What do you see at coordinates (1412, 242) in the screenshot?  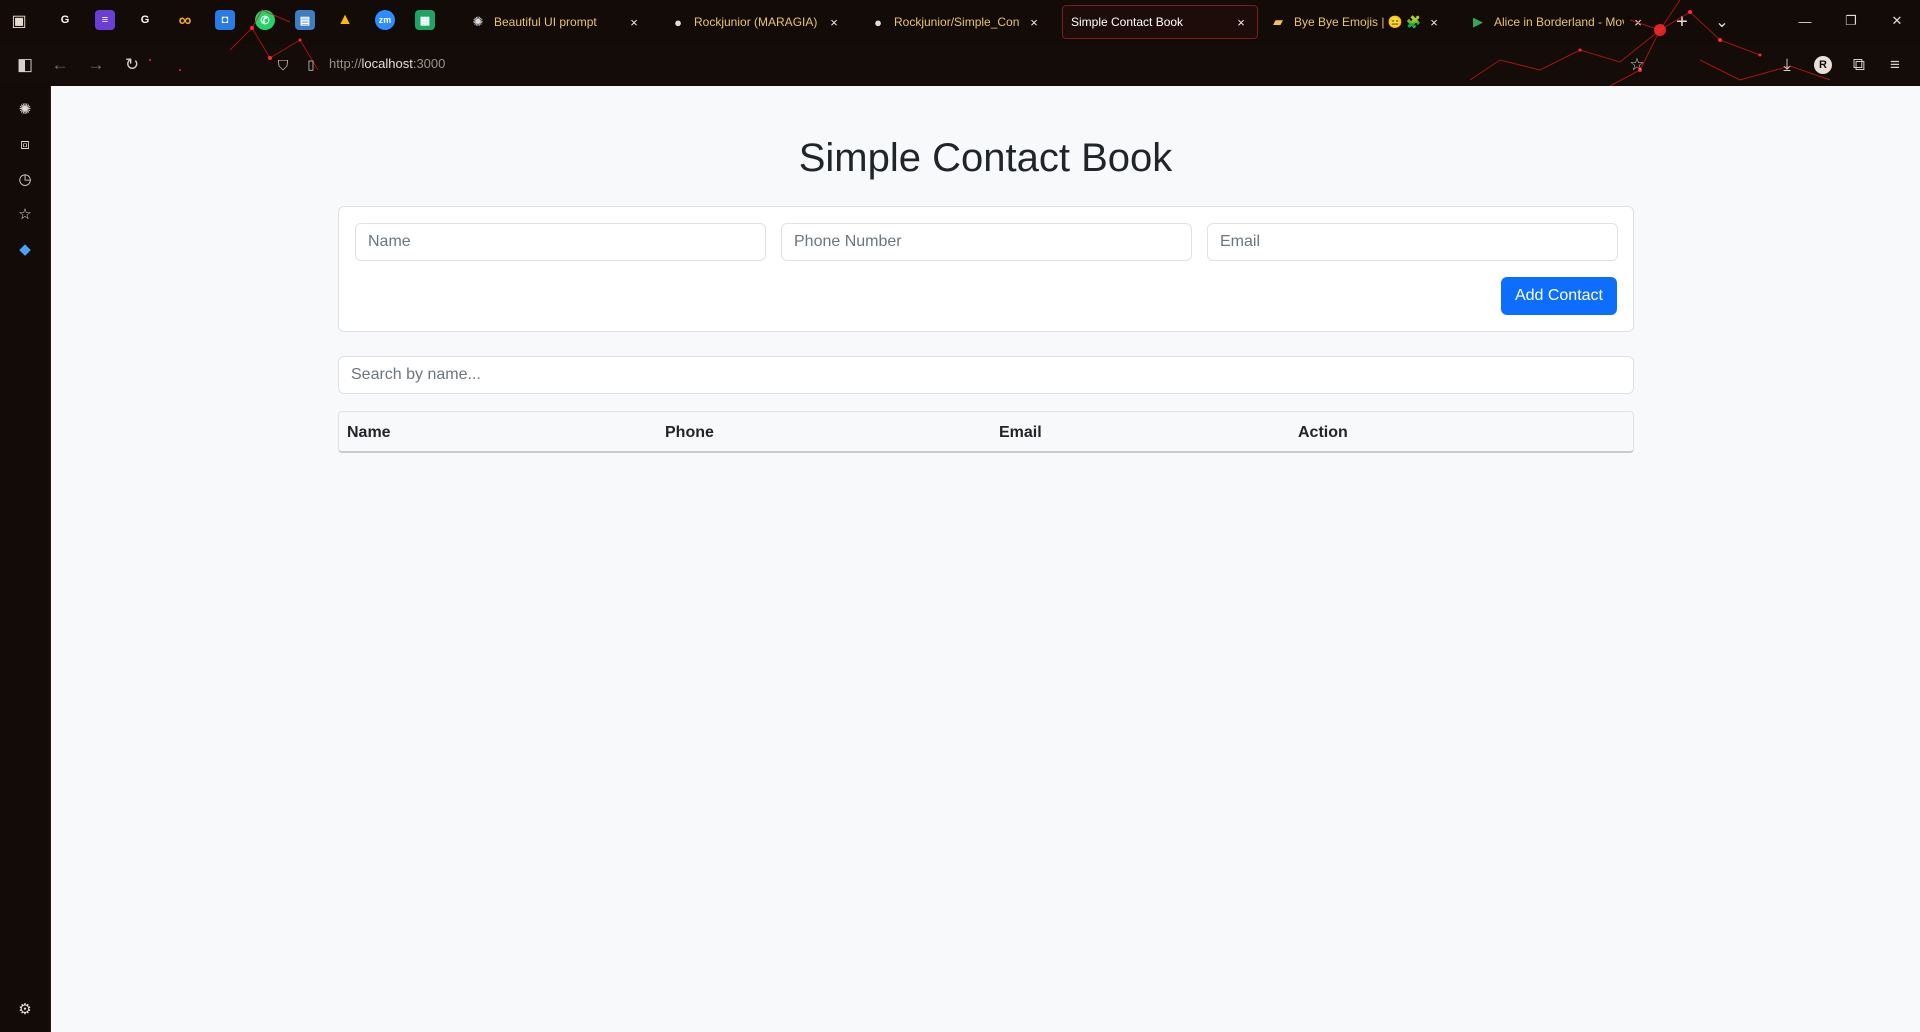 I see `email-input` at bounding box center [1412, 242].